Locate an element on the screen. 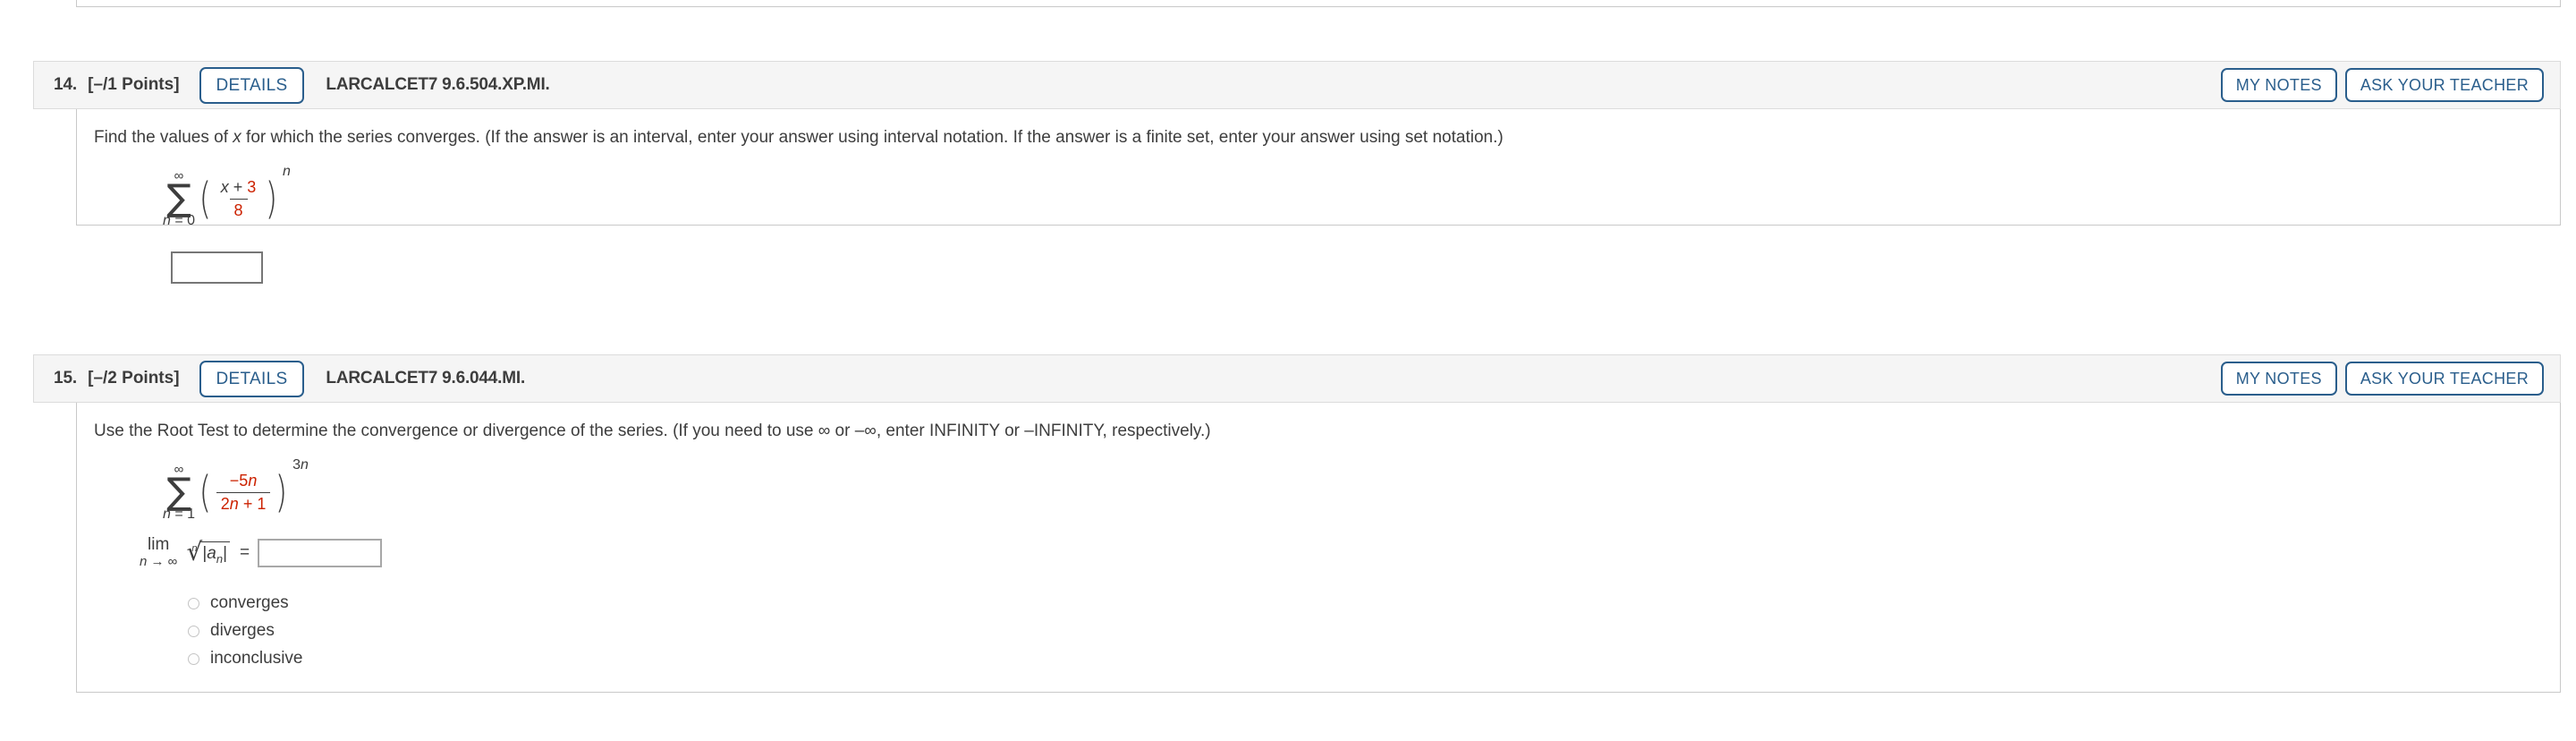 The image size is (2576, 741). ask-your-teacher-button-14: ASK YOUR TEACHER is located at coordinates (2444, 85).